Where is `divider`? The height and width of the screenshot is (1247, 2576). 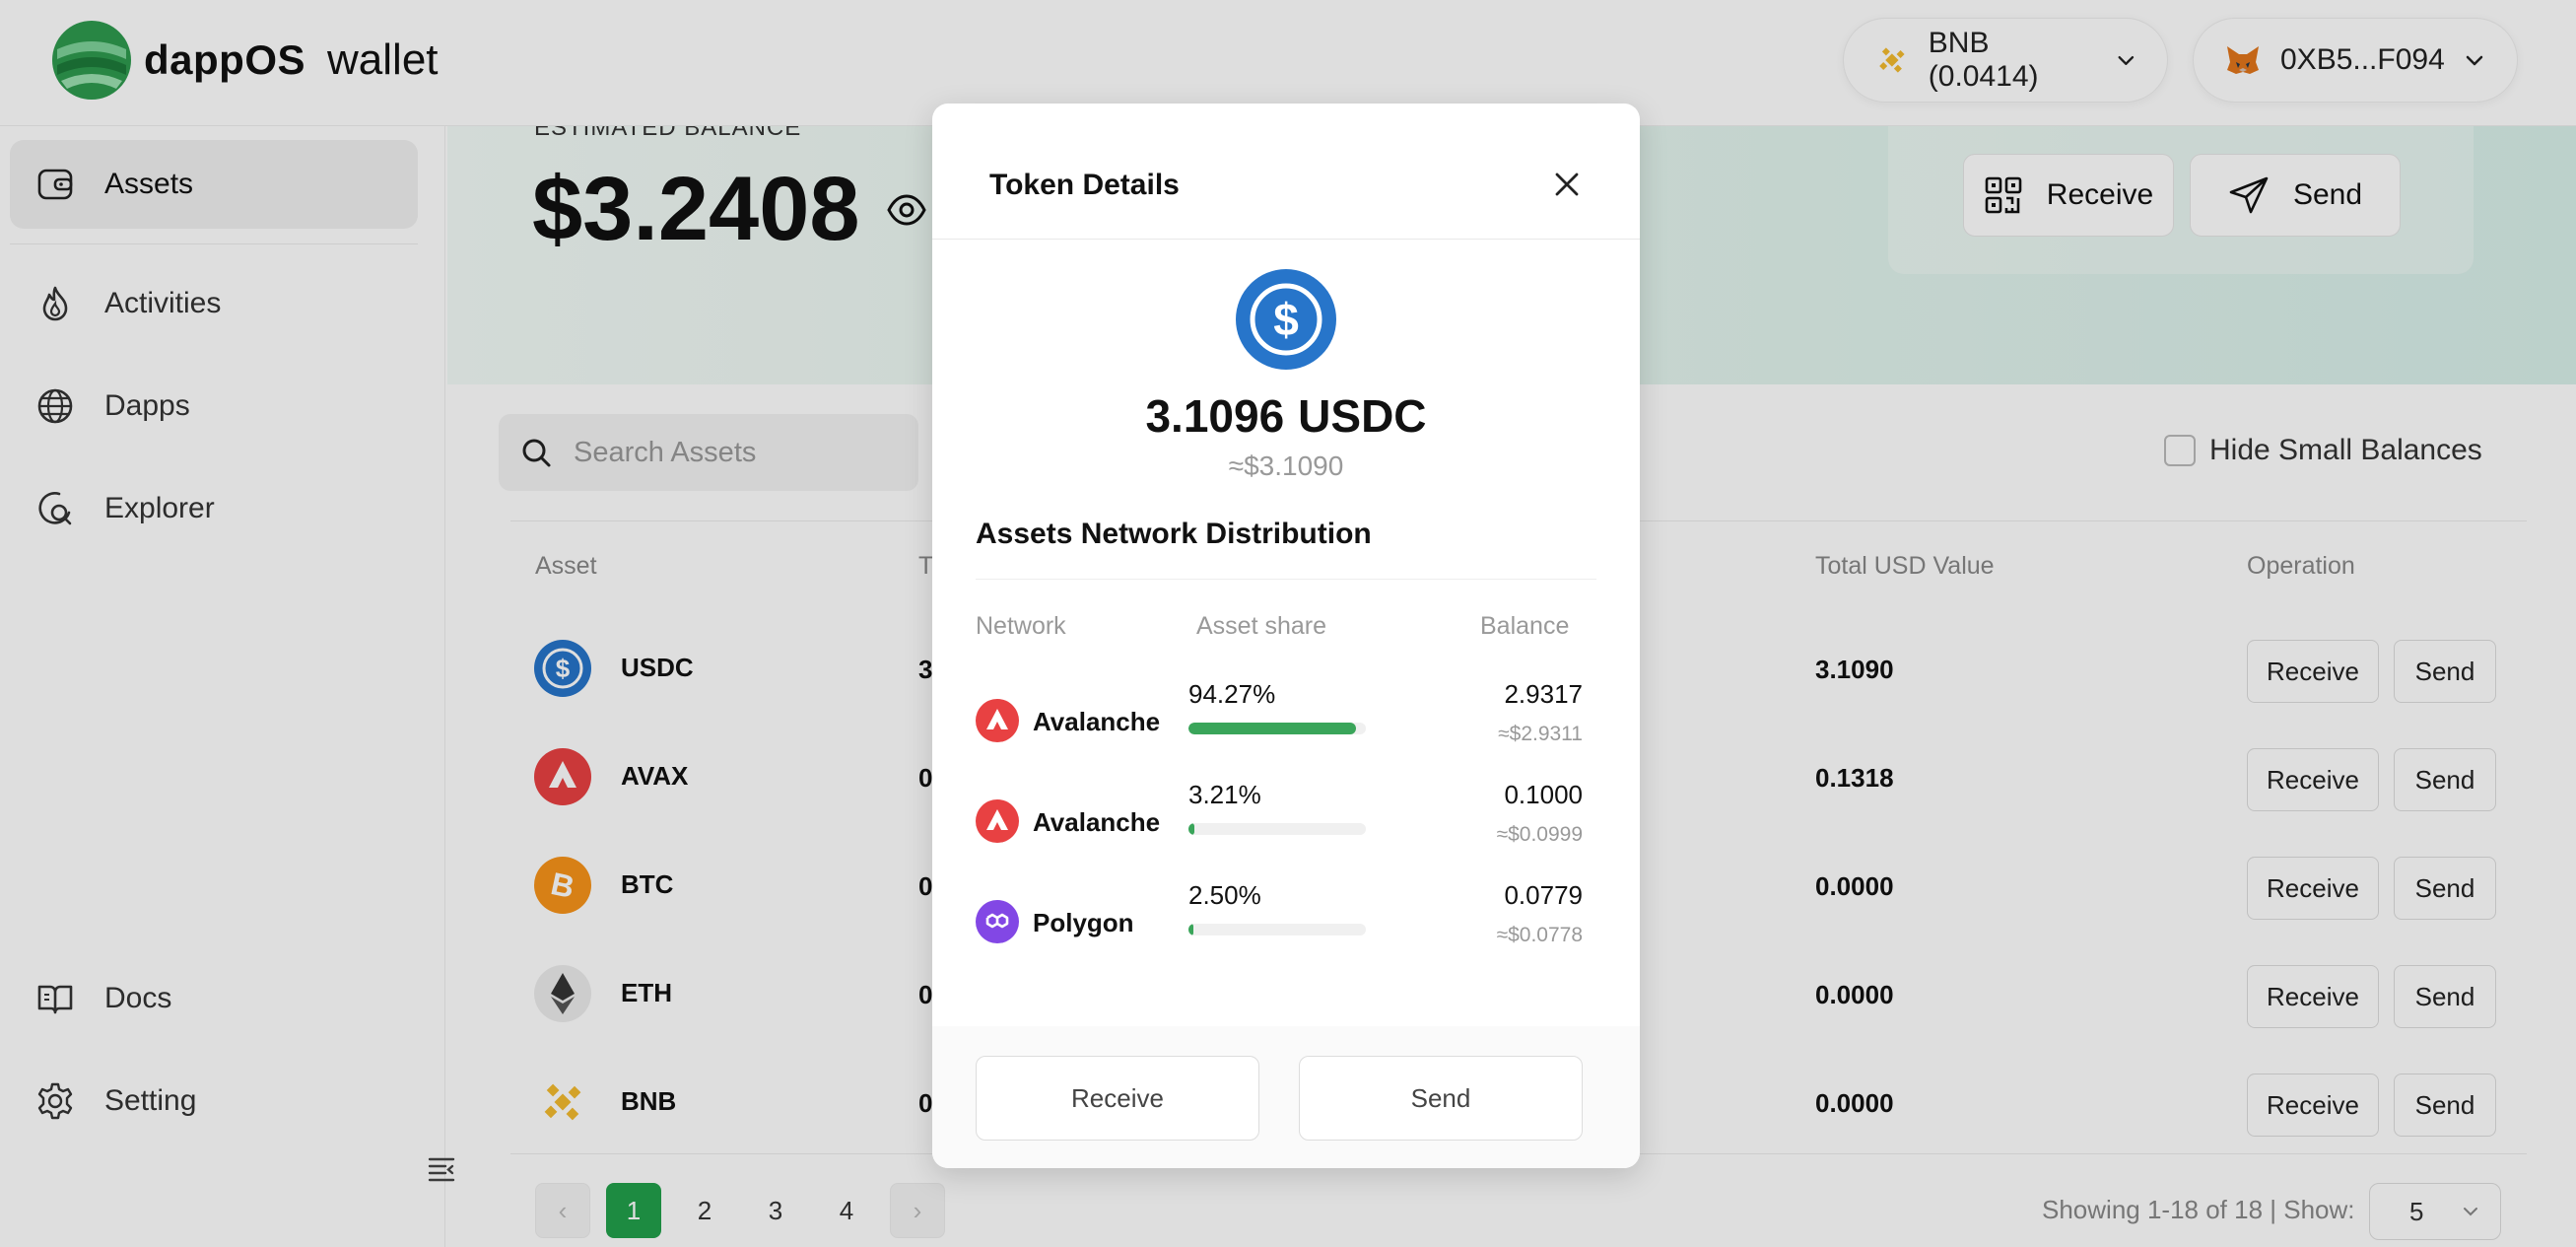 divider is located at coordinates (1286, 579).